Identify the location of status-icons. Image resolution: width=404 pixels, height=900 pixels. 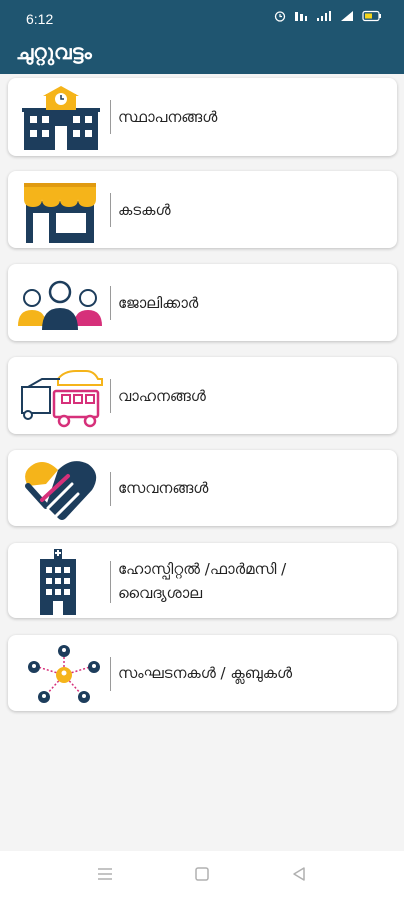
(328, 16).